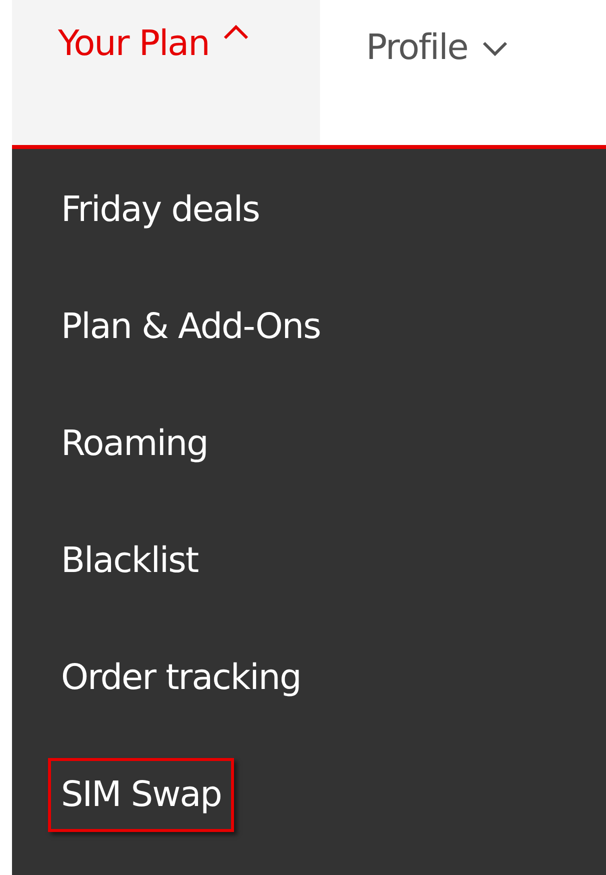 Image resolution: width=606 pixels, height=875 pixels. I want to click on nav-tab: Profile, so click(437, 47).